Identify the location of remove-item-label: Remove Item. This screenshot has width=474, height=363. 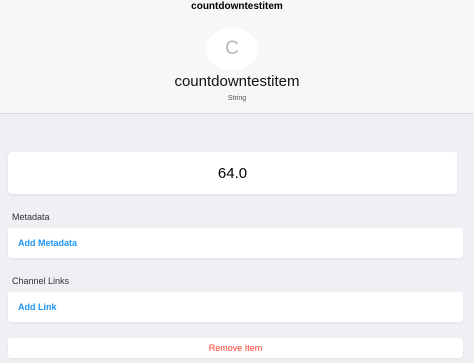
(235, 348).